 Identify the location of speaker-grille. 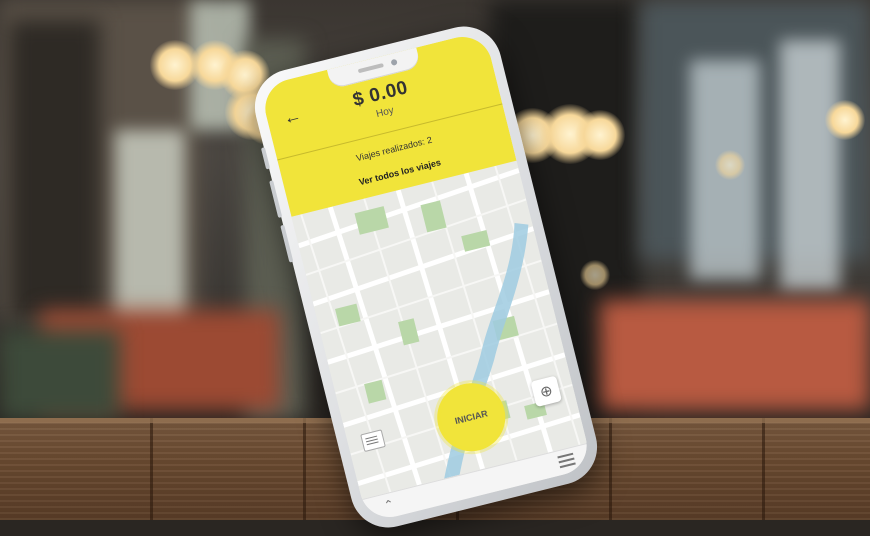
(370, 68).